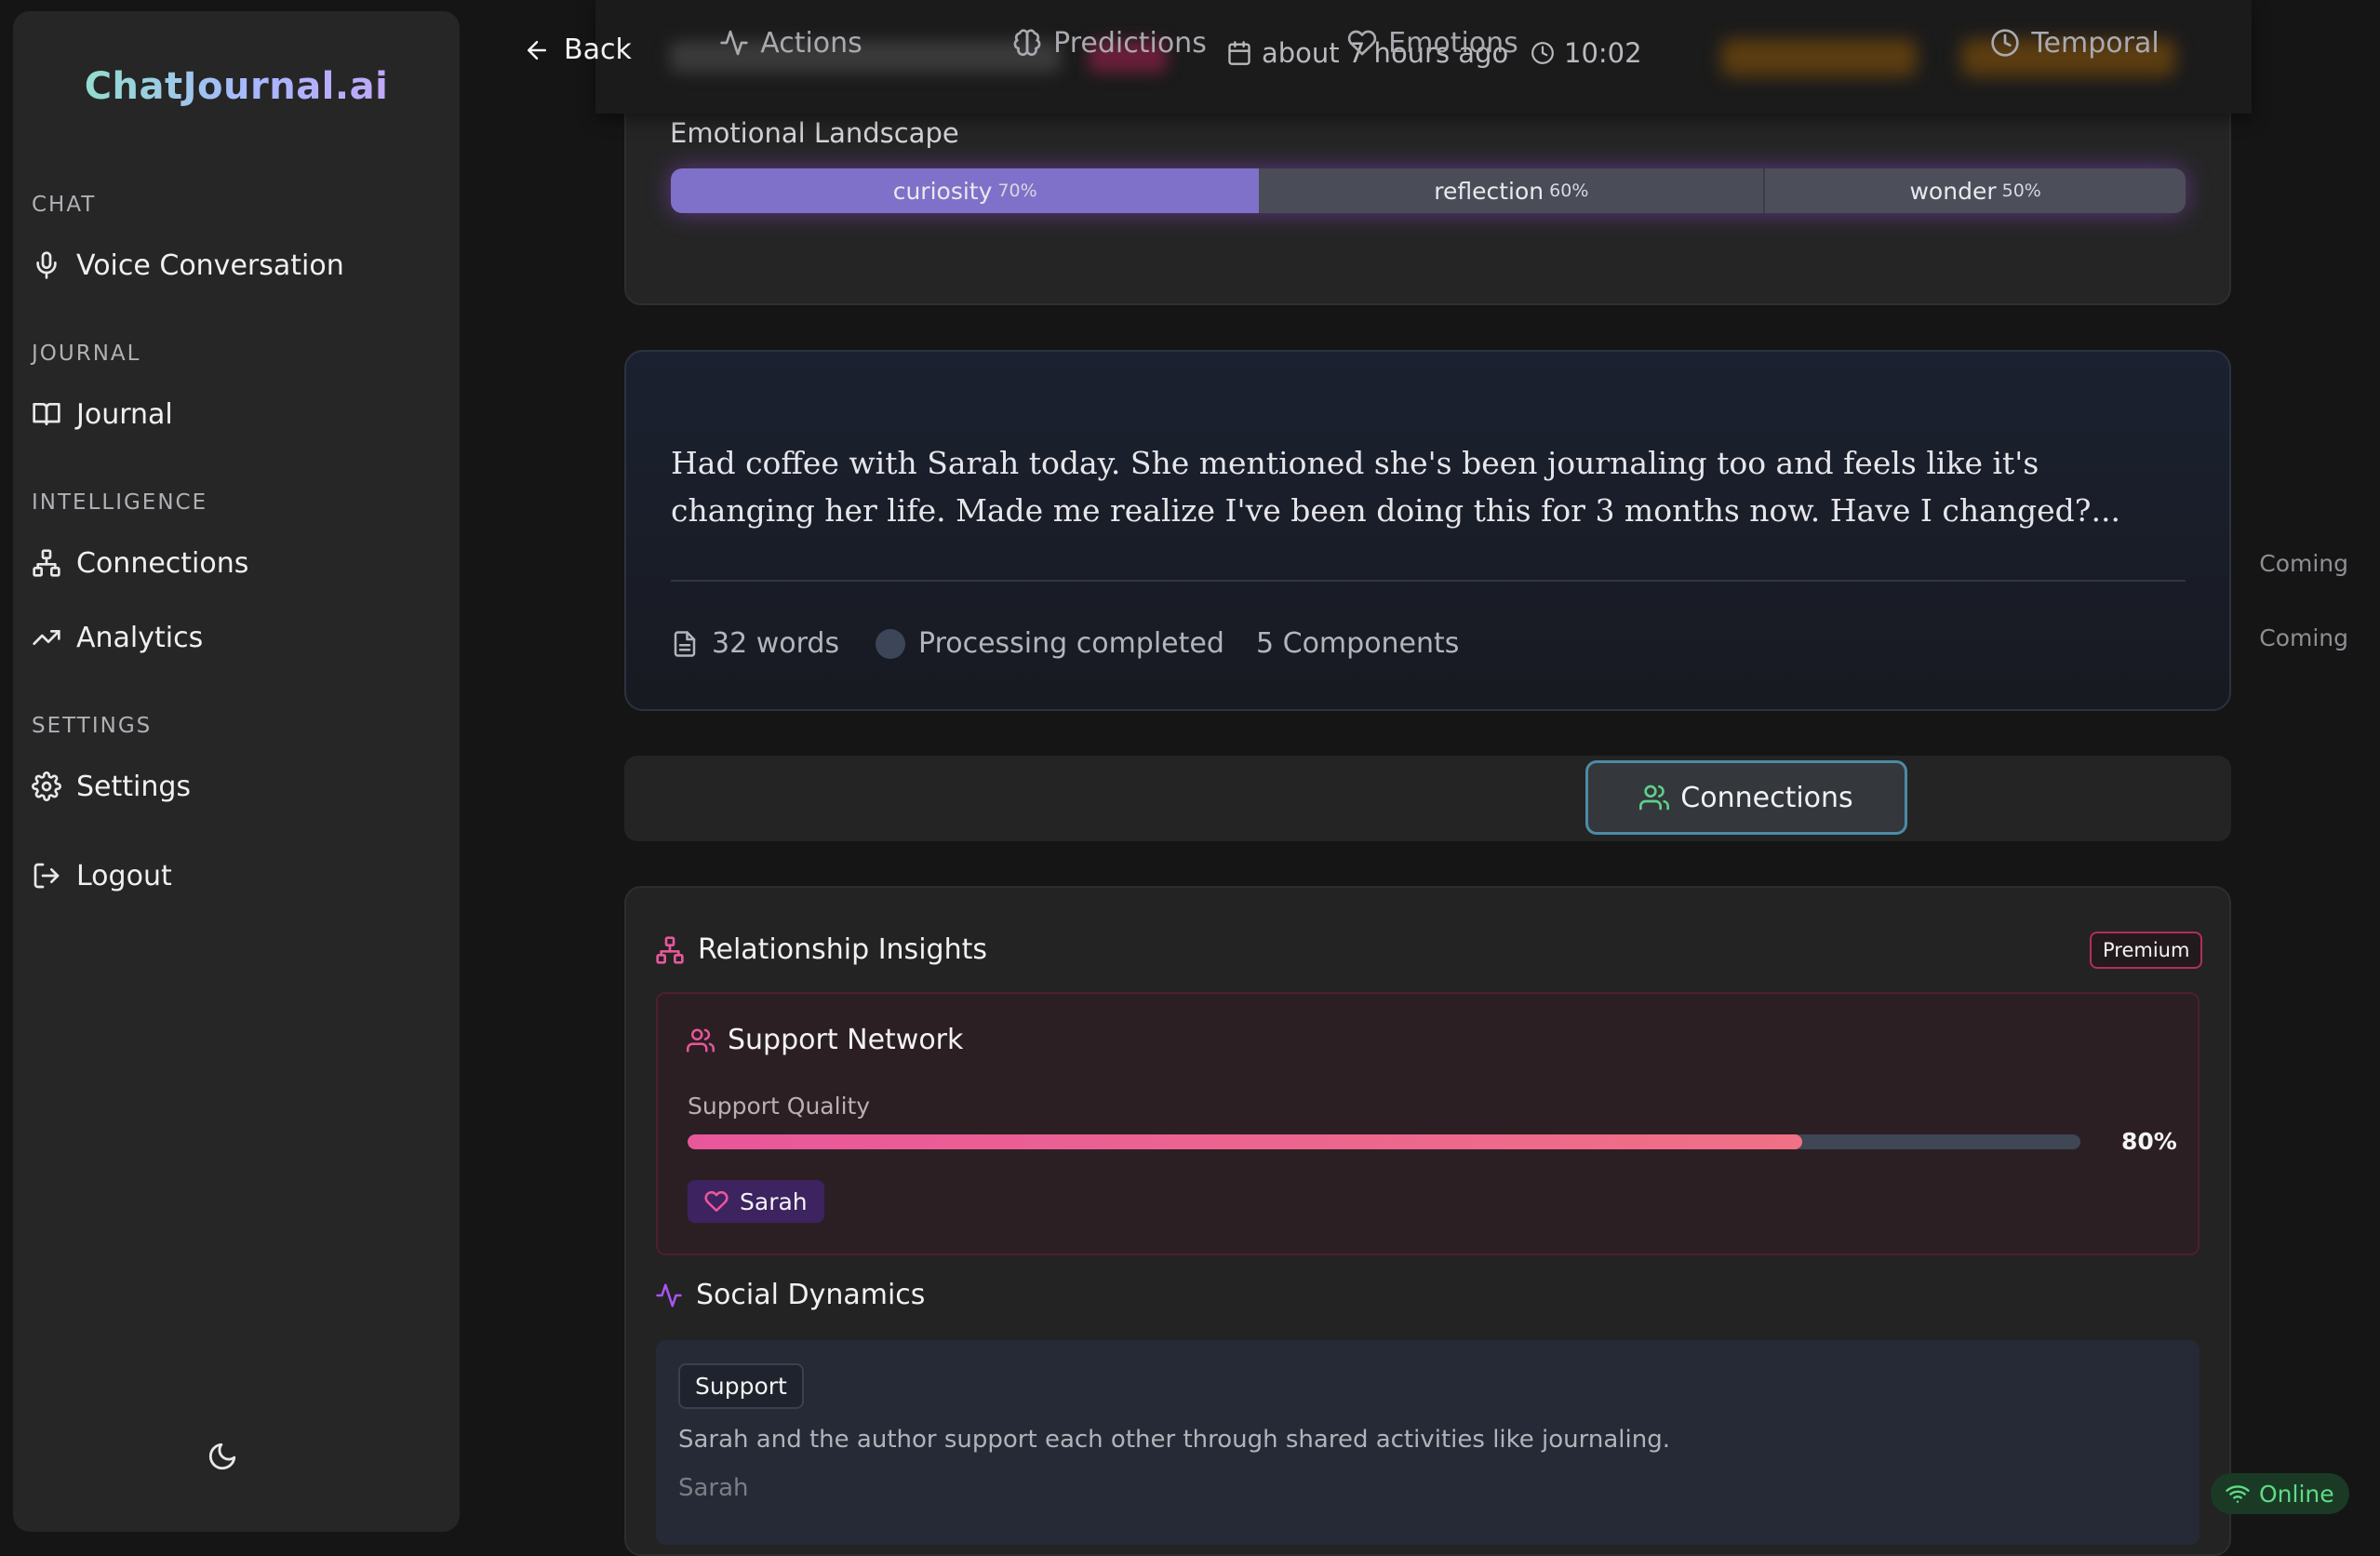 This screenshot has width=2380, height=1556. I want to click on word-count: 32 words, so click(755, 643).